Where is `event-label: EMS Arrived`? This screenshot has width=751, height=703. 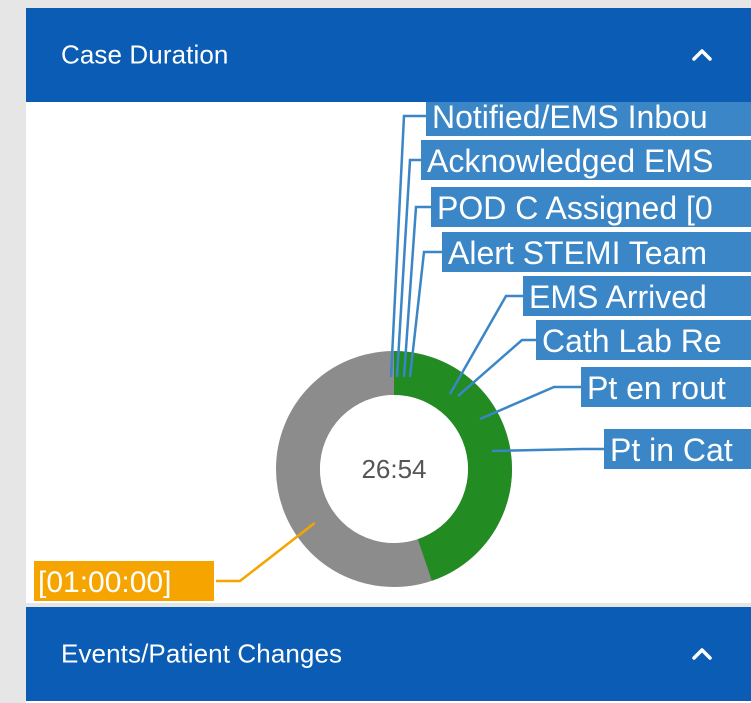
event-label: EMS Arrived is located at coordinates (618, 297).